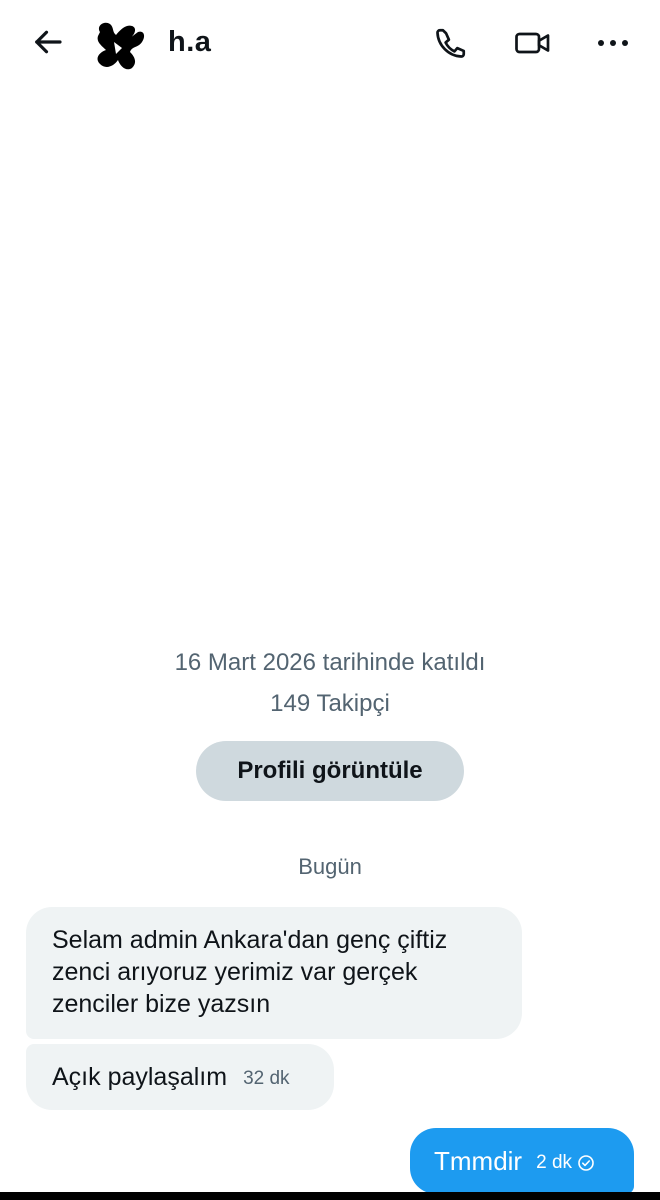 The height and width of the screenshot is (1200, 660). I want to click on more-horizontal-icon, so click(613, 43).